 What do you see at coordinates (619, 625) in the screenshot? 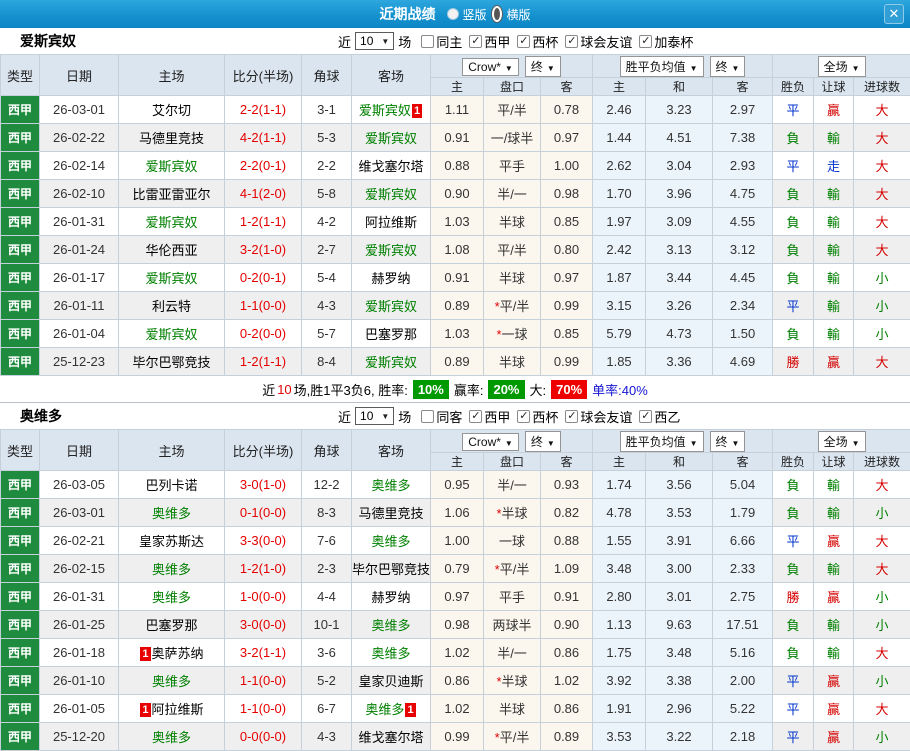
I see `mean-home-cell: 1.13` at bounding box center [619, 625].